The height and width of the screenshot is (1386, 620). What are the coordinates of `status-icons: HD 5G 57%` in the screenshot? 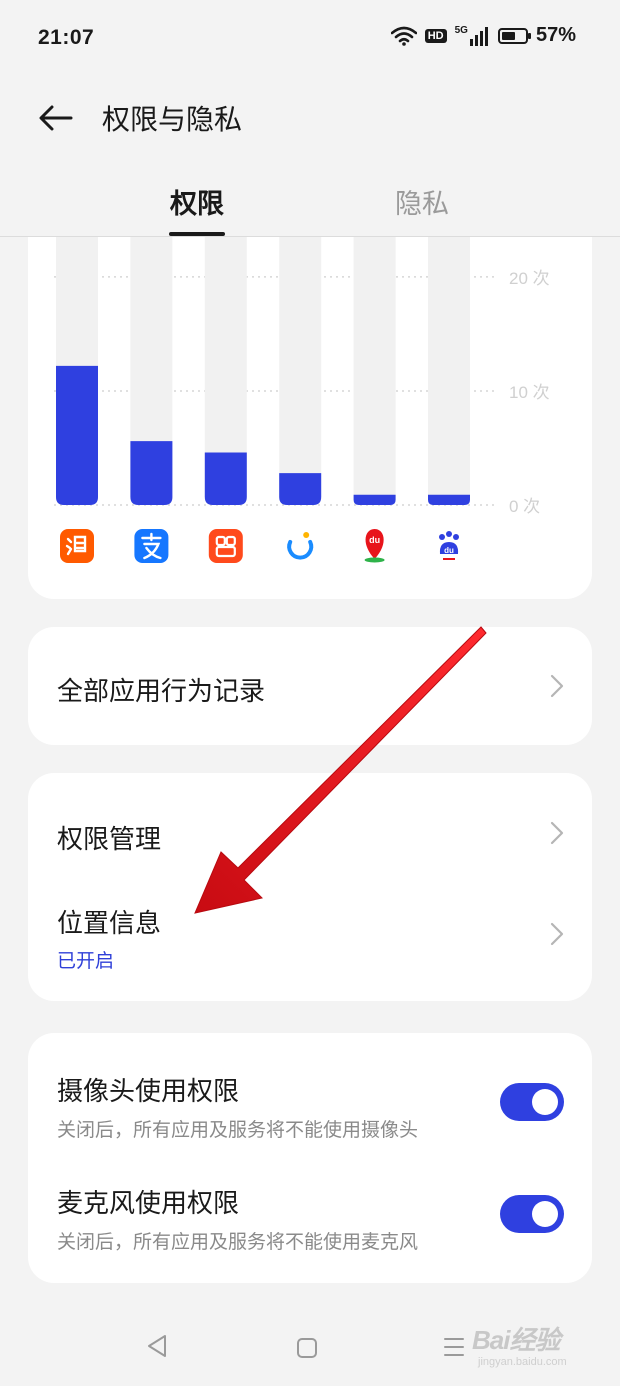 It's located at (483, 35).